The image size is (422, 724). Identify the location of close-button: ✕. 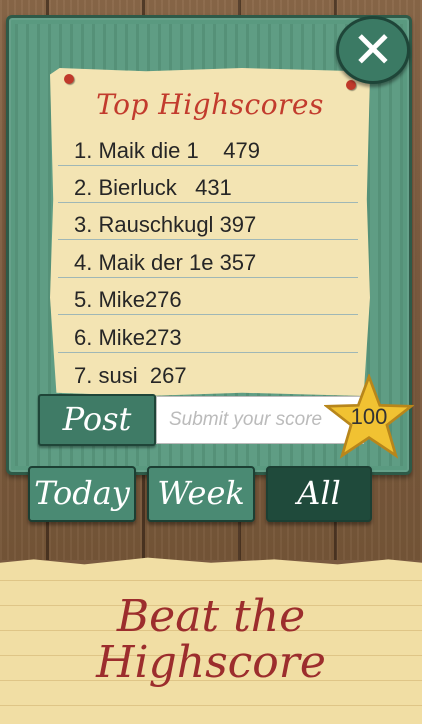
(373, 50).